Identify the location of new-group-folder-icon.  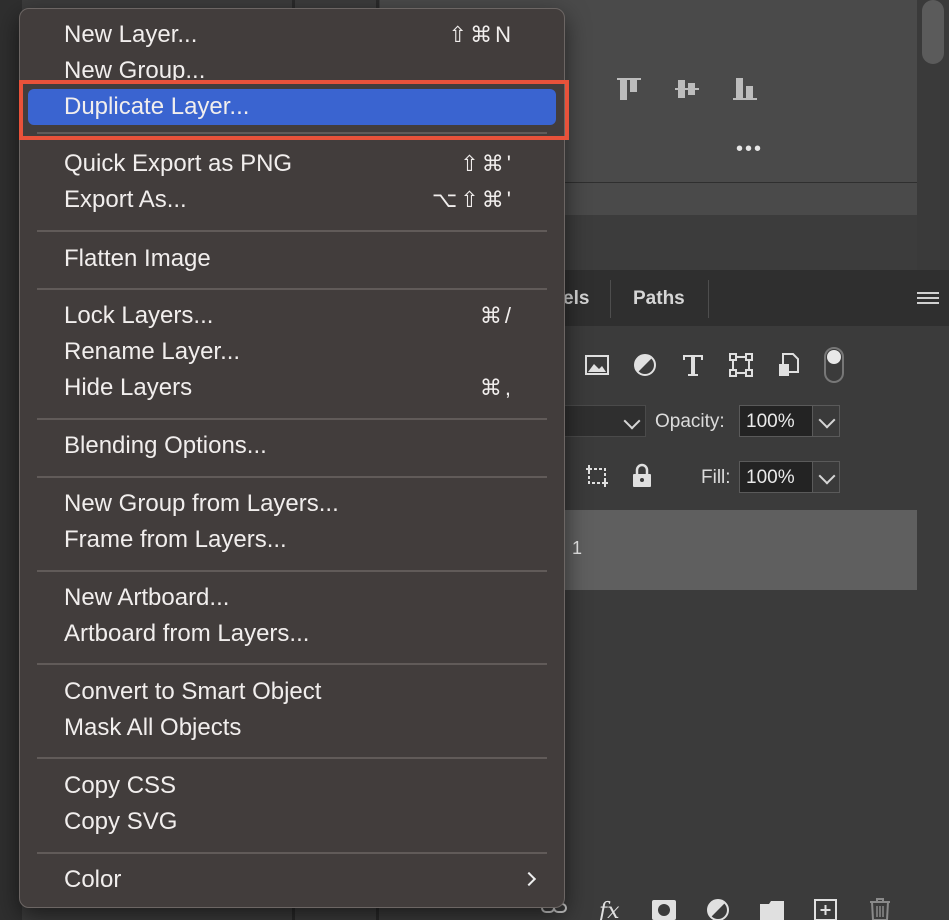
(772, 908).